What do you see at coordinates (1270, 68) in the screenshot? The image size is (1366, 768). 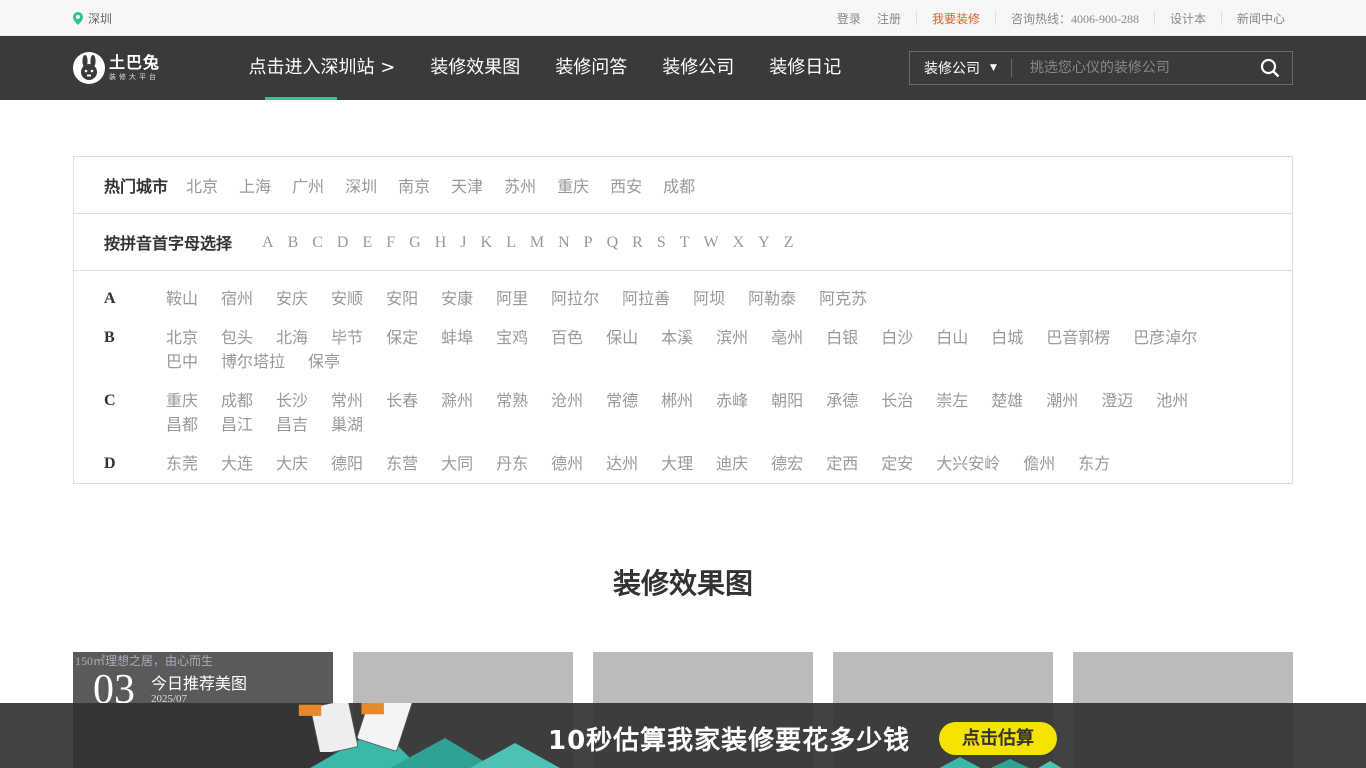 I see `search-button` at bounding box center [1270, 68].